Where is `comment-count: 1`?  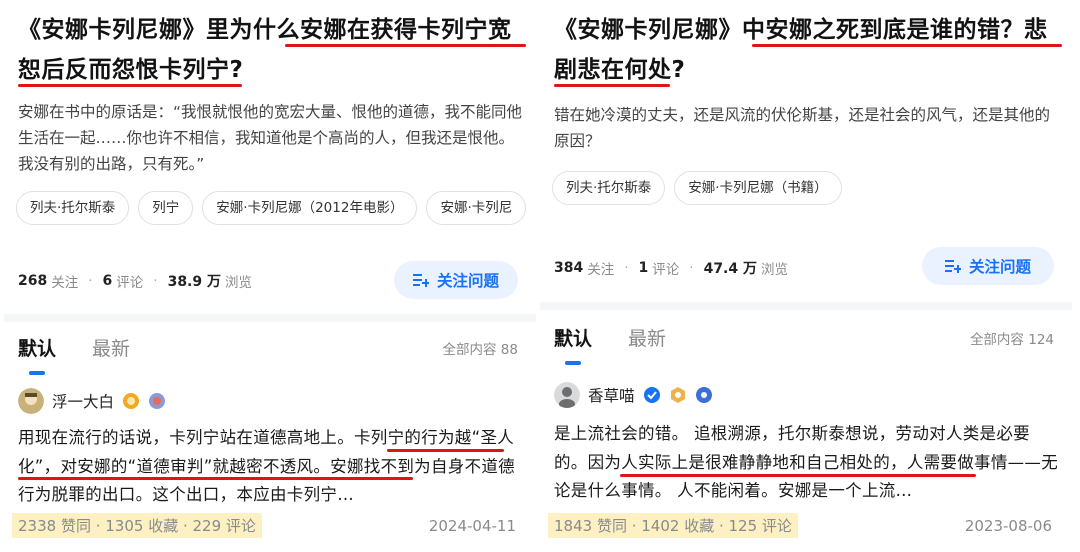
comment-count: 1 is located at coordinates (643, 268).